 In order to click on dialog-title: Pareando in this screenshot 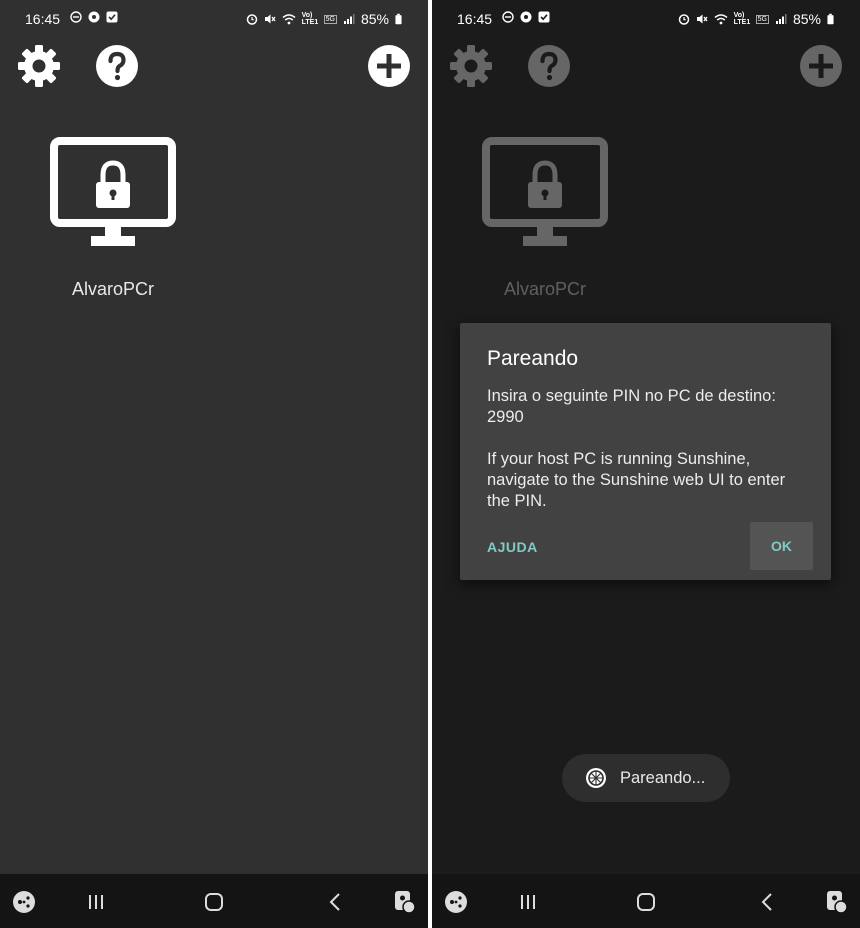, I will do `click(533, 358)`.